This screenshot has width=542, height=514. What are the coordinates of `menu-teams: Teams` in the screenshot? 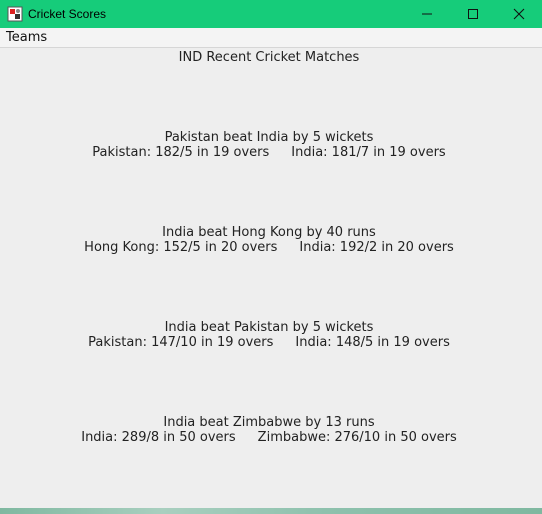 It's located at (26, 38).